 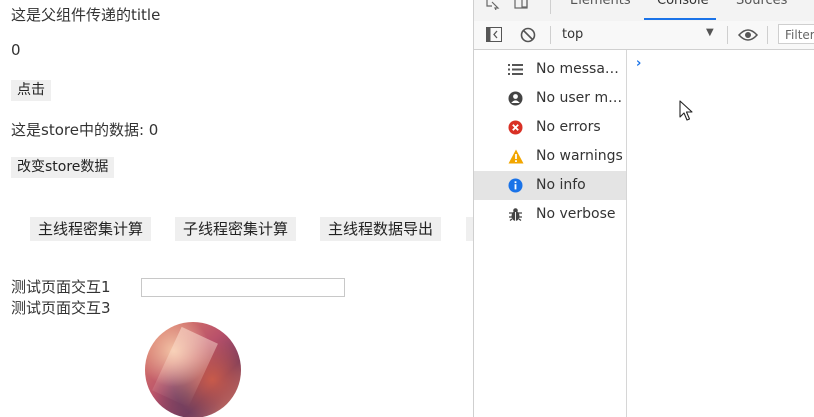 What do you see at coordinates (576, 214) in the screenshot?
I see `sidebar-item-label: No verbose` at bounding box center [576, 214].